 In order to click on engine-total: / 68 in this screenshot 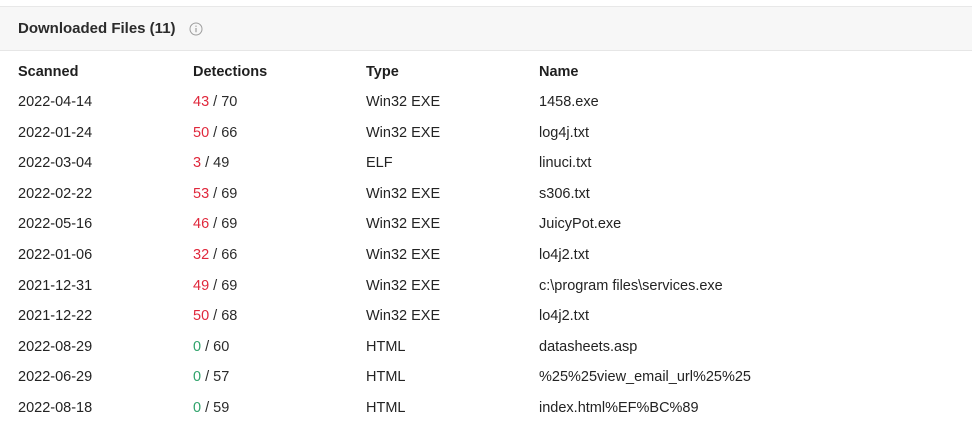, I will do `click(225, 316)`.